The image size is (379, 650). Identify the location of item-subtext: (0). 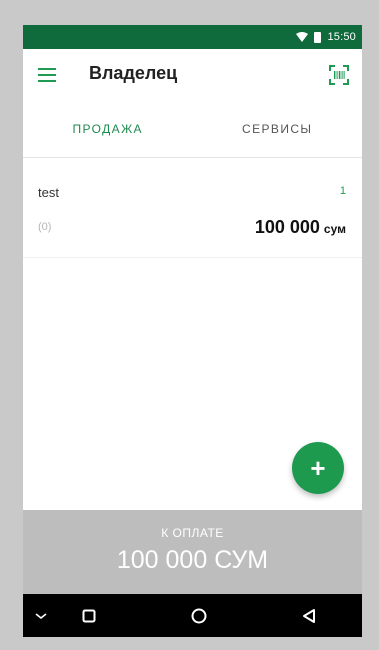
(45, 227).